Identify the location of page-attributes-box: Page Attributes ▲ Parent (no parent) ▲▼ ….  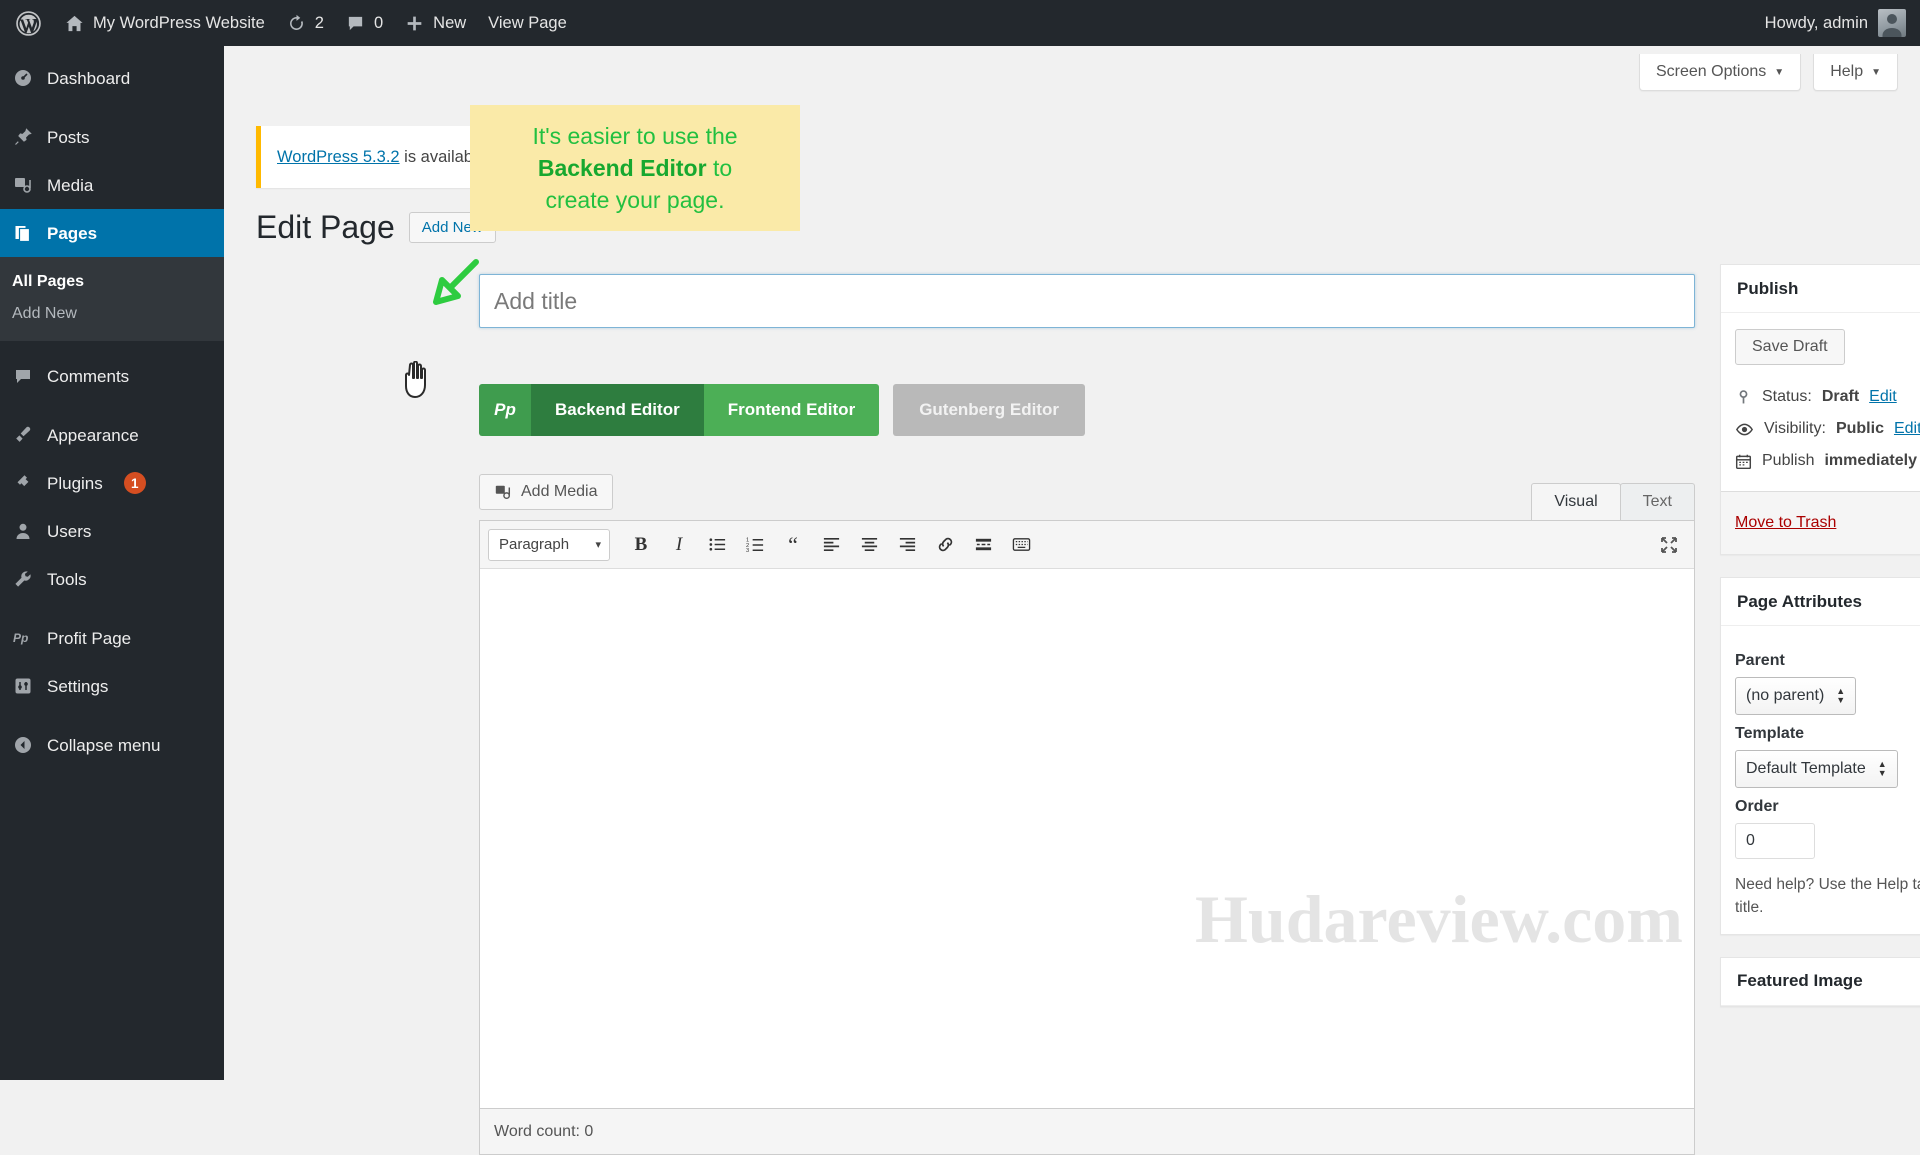
(1820, 756).